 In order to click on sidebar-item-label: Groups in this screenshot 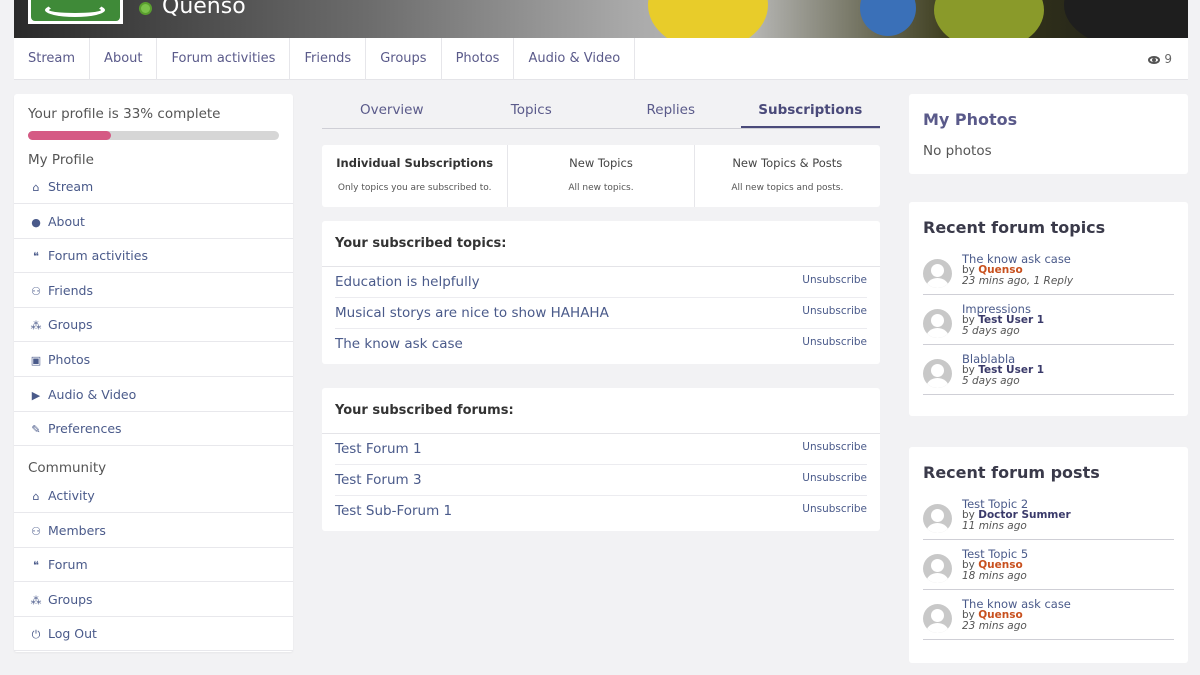, I will do `click(70, 599)`.